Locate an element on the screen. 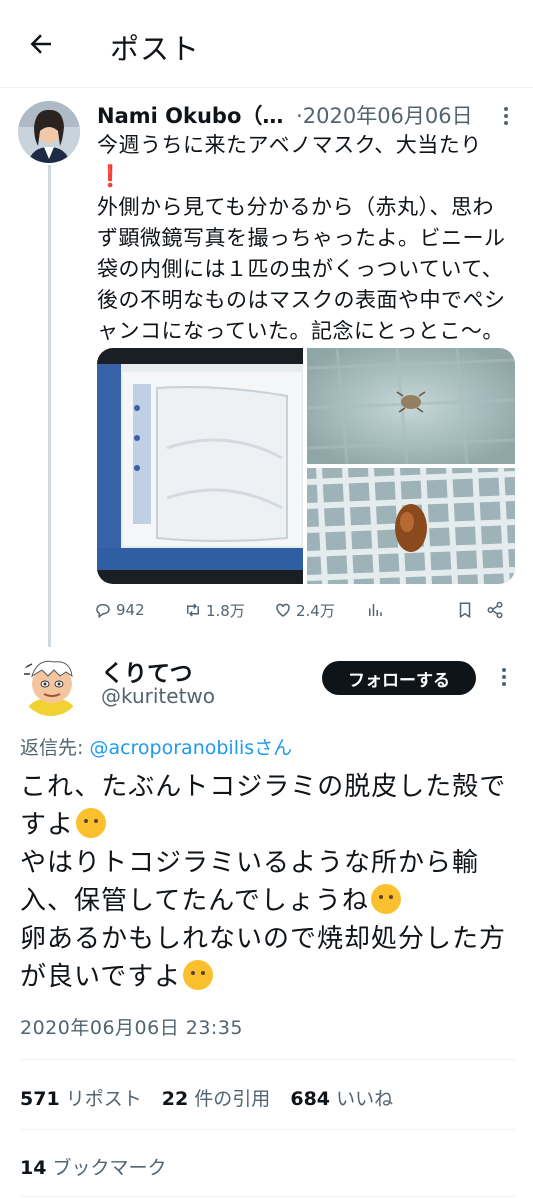 The height and width of the screenshot is (1200, 533). back-arrow-icon is located at coordinates (40, 44).